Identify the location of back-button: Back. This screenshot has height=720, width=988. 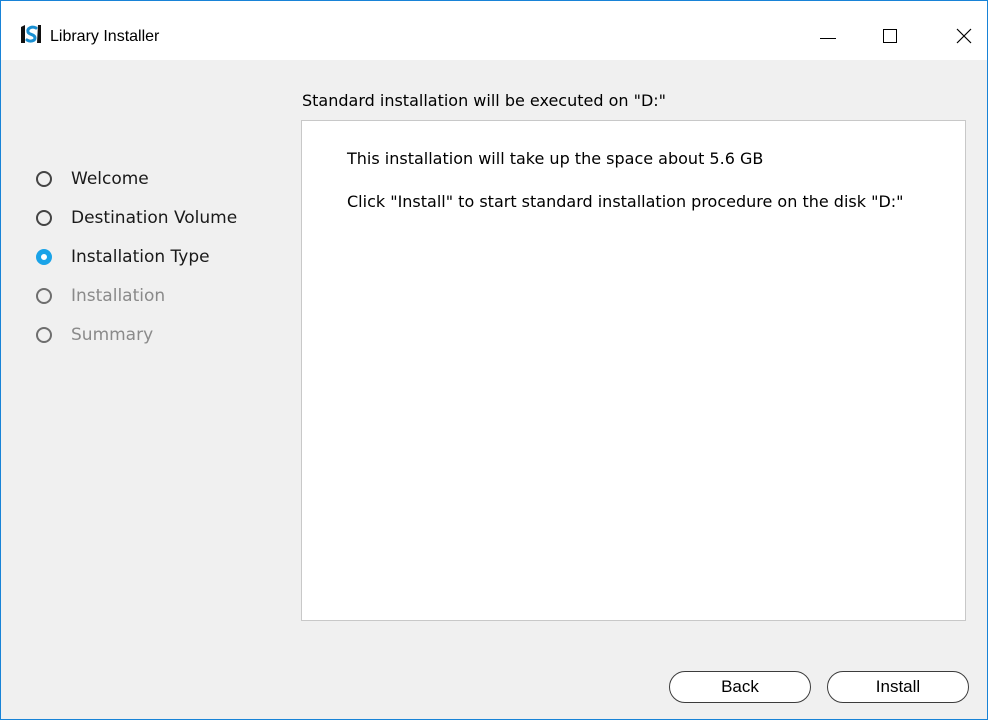
(740, 687).